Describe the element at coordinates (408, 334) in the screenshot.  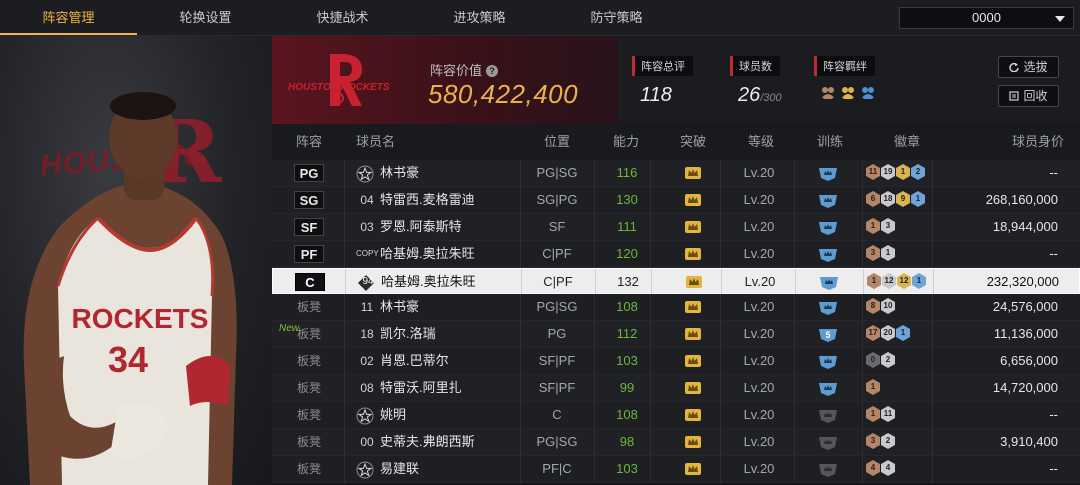
I see `player-name: 凯尔.洛瑞` at that location.